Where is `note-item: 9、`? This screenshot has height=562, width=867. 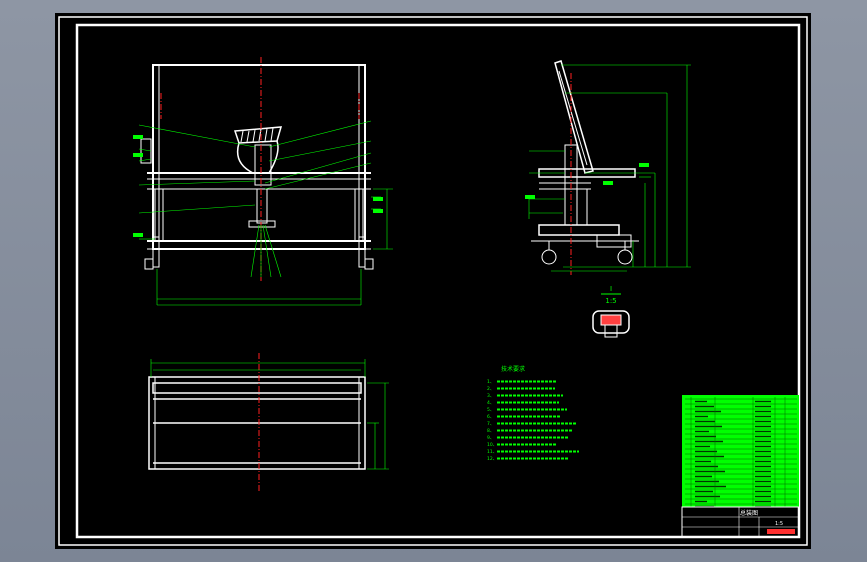 note-item: 9、 is located at coordinates (490, 438).